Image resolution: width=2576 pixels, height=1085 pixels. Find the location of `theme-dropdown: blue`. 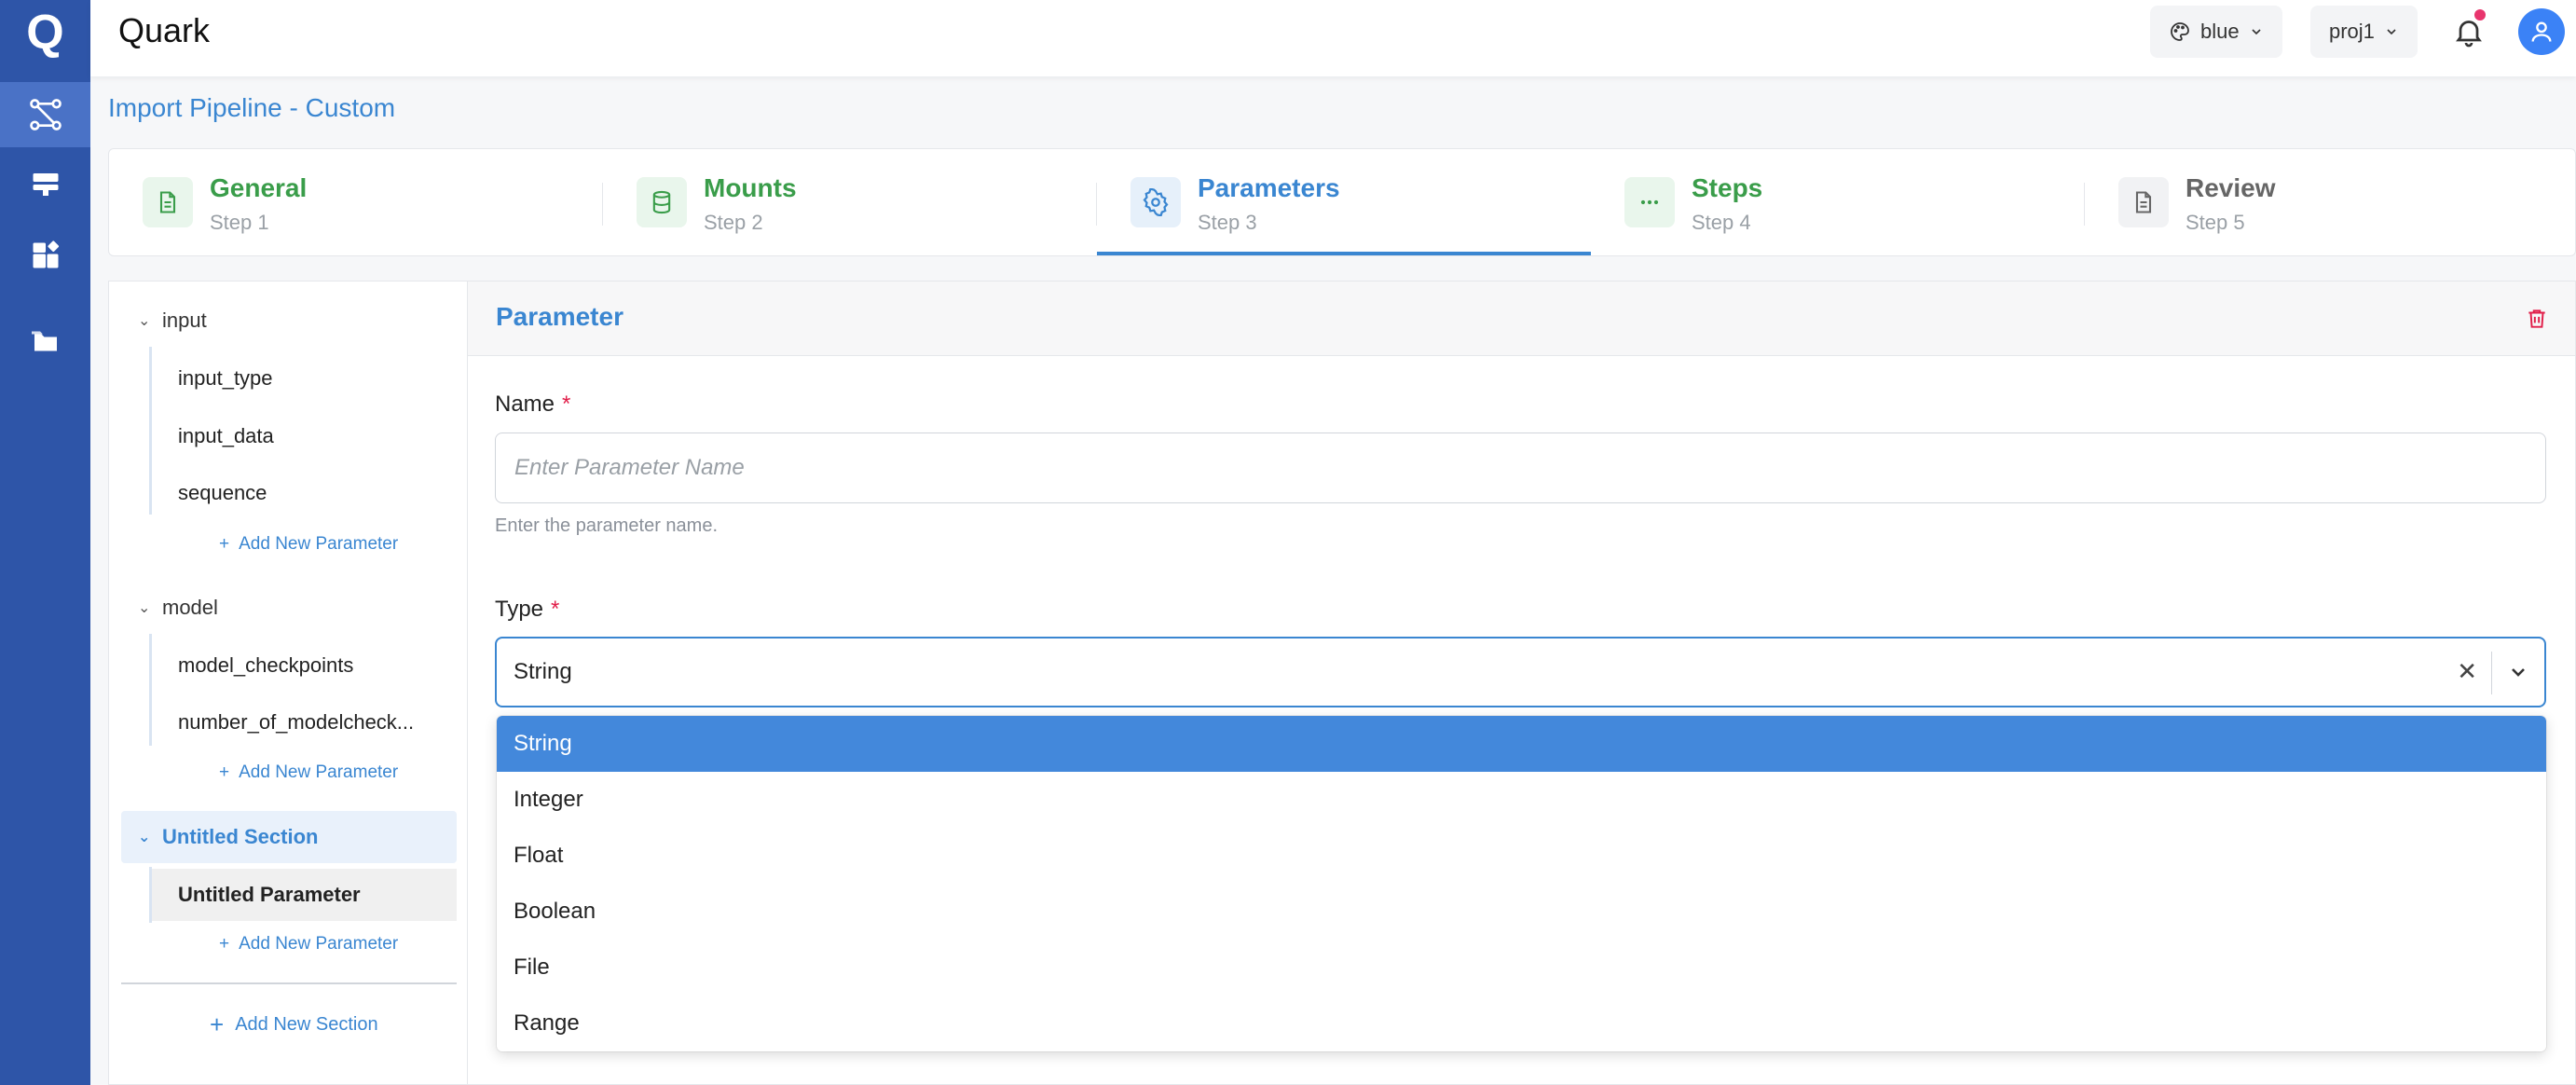

theme-dropdown: blue is located at coordinates (2216, 32).